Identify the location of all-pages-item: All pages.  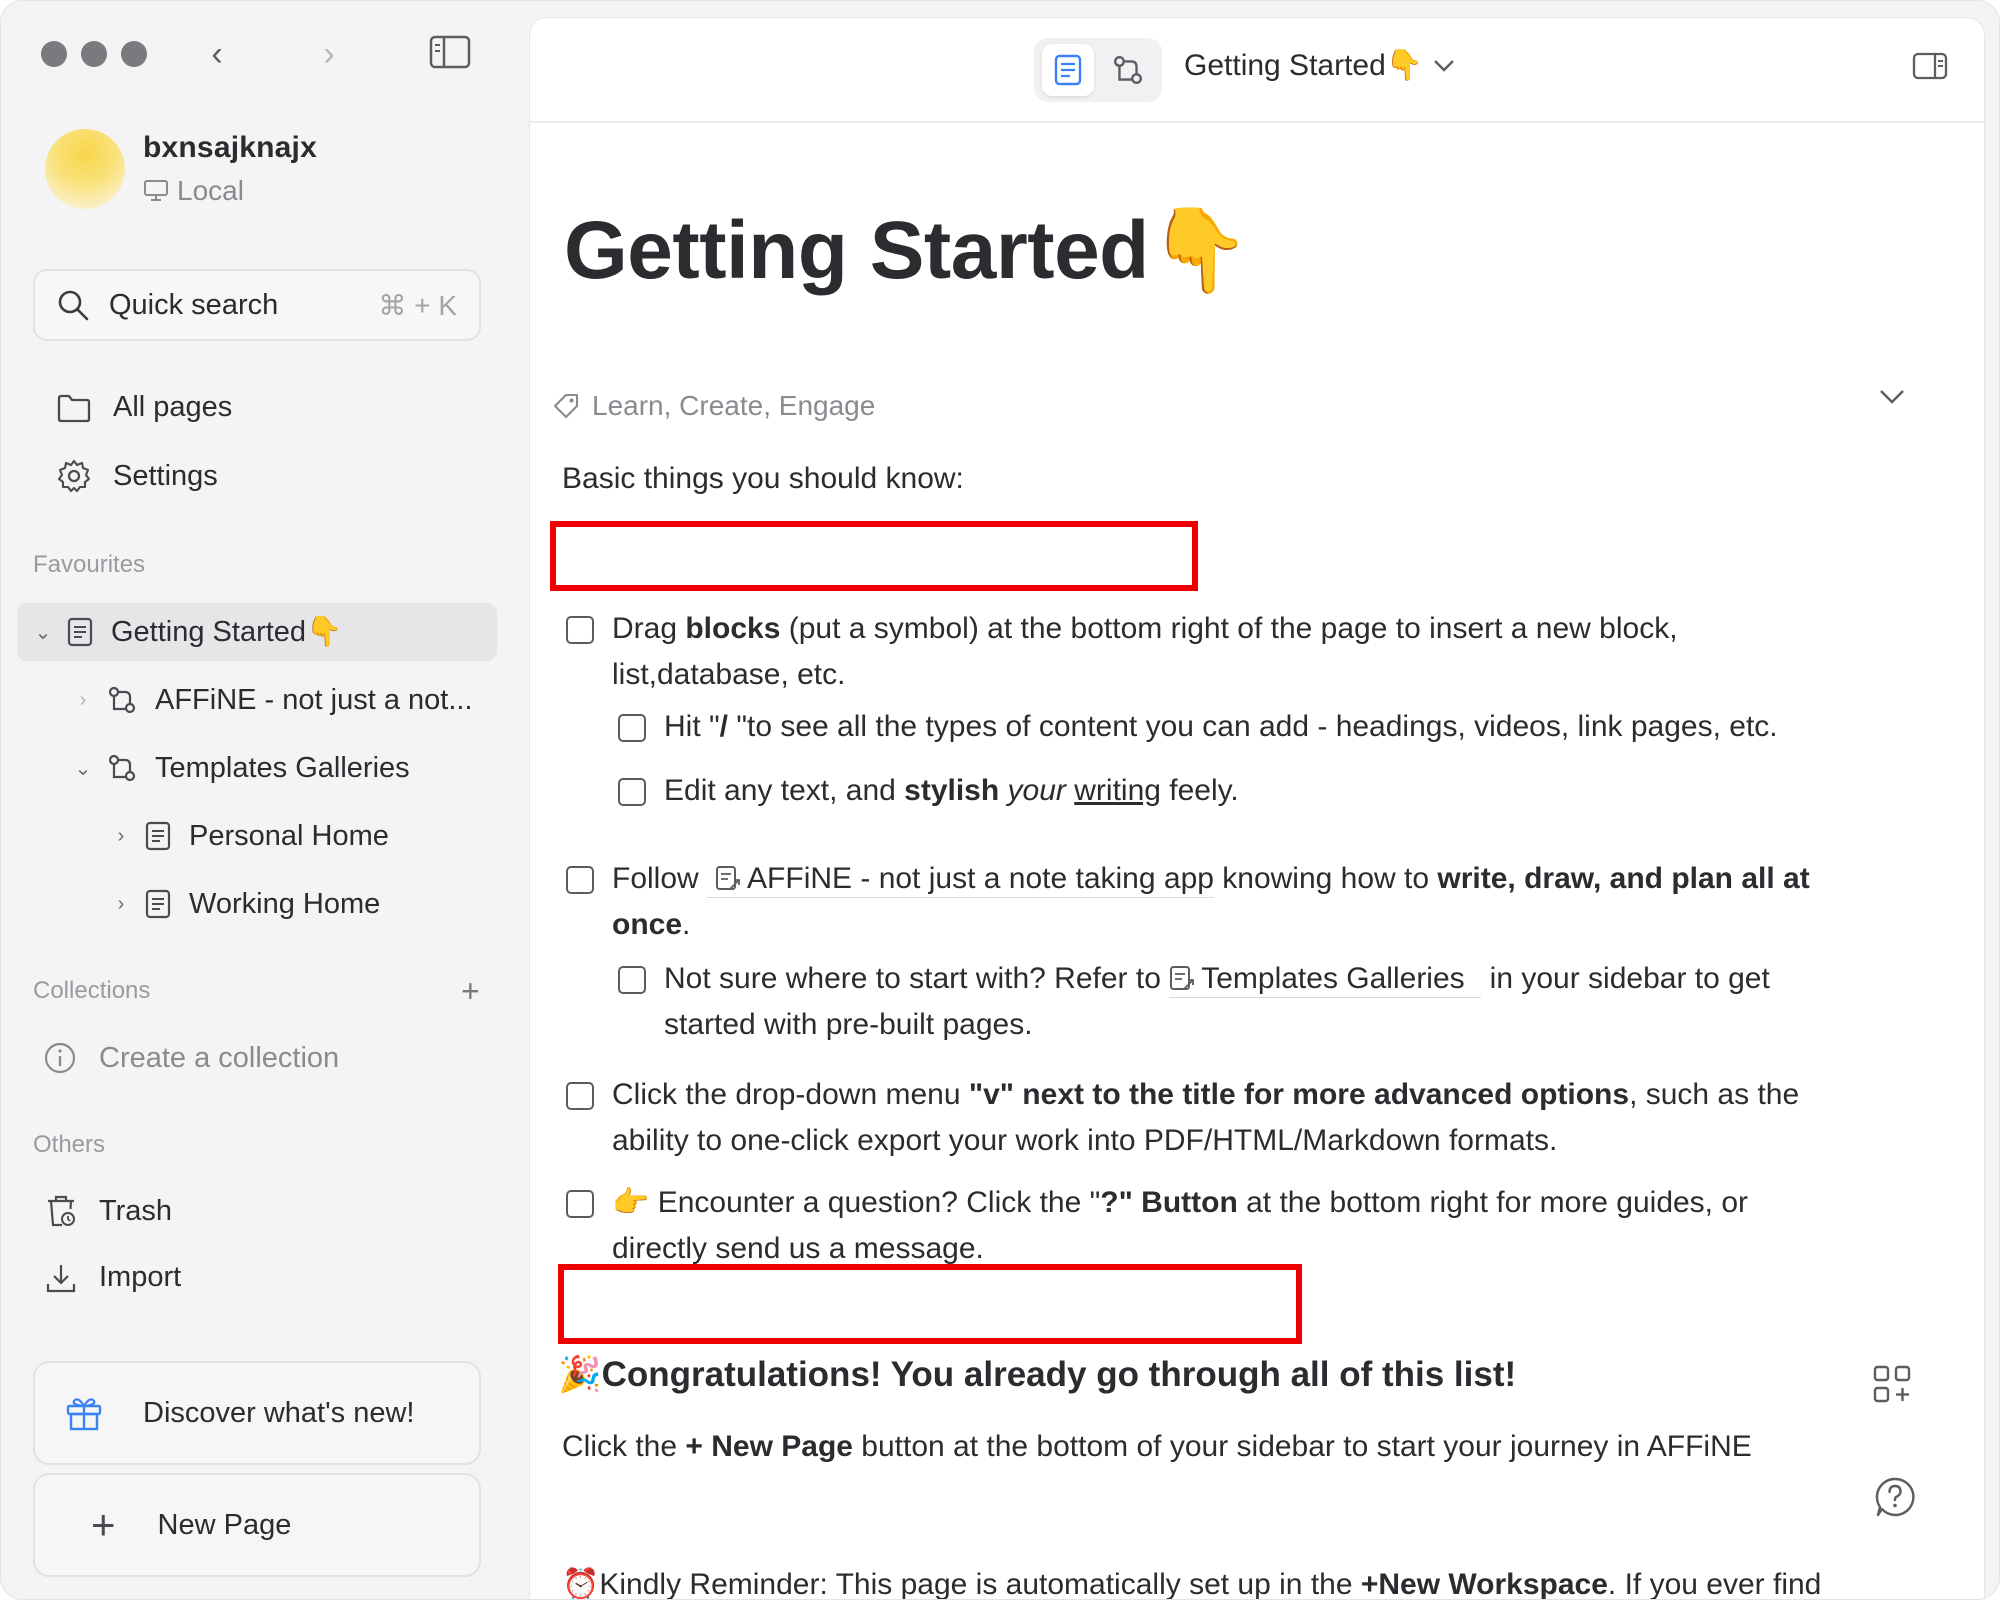
(144, 407).